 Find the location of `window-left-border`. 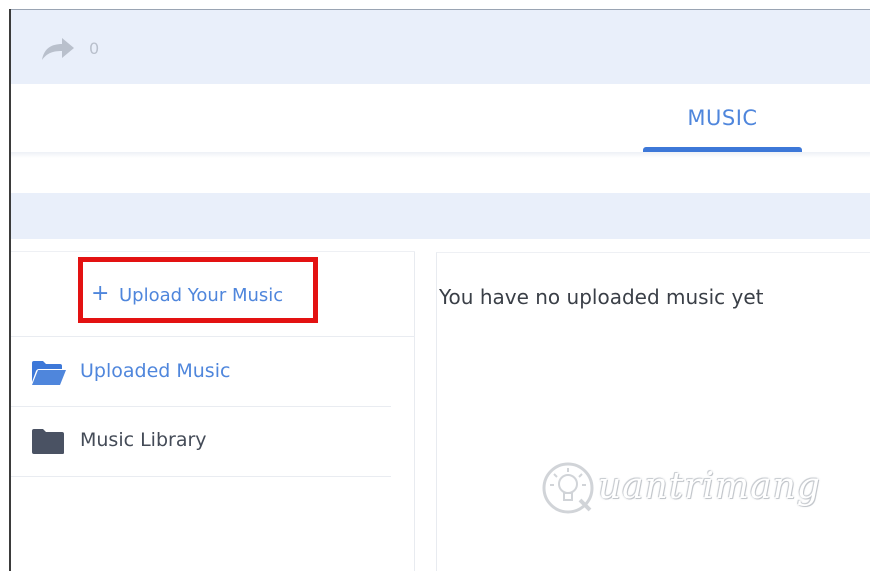

window-left-border is located at coordinates (10, 290).